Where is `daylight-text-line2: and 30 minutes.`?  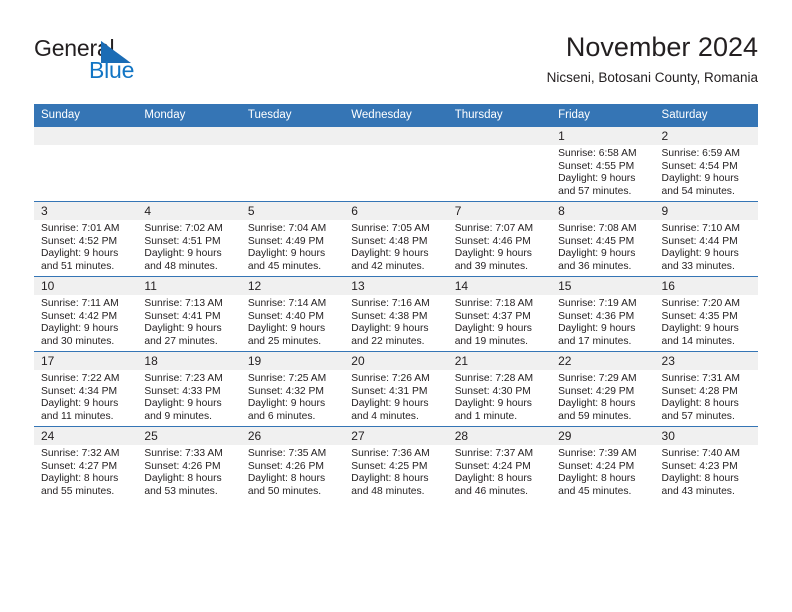
daylight-text-line2: and 30 minutes. is located at coordinates (78, 341).